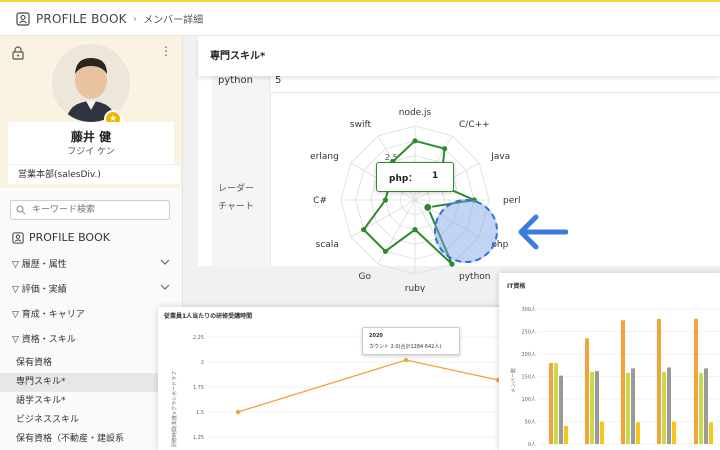 The width and height of the screenshot is (720, 450). Describe the element at coordinates (530, 423) in the screenshot. I see `y-tick-label: 50人` at that location.